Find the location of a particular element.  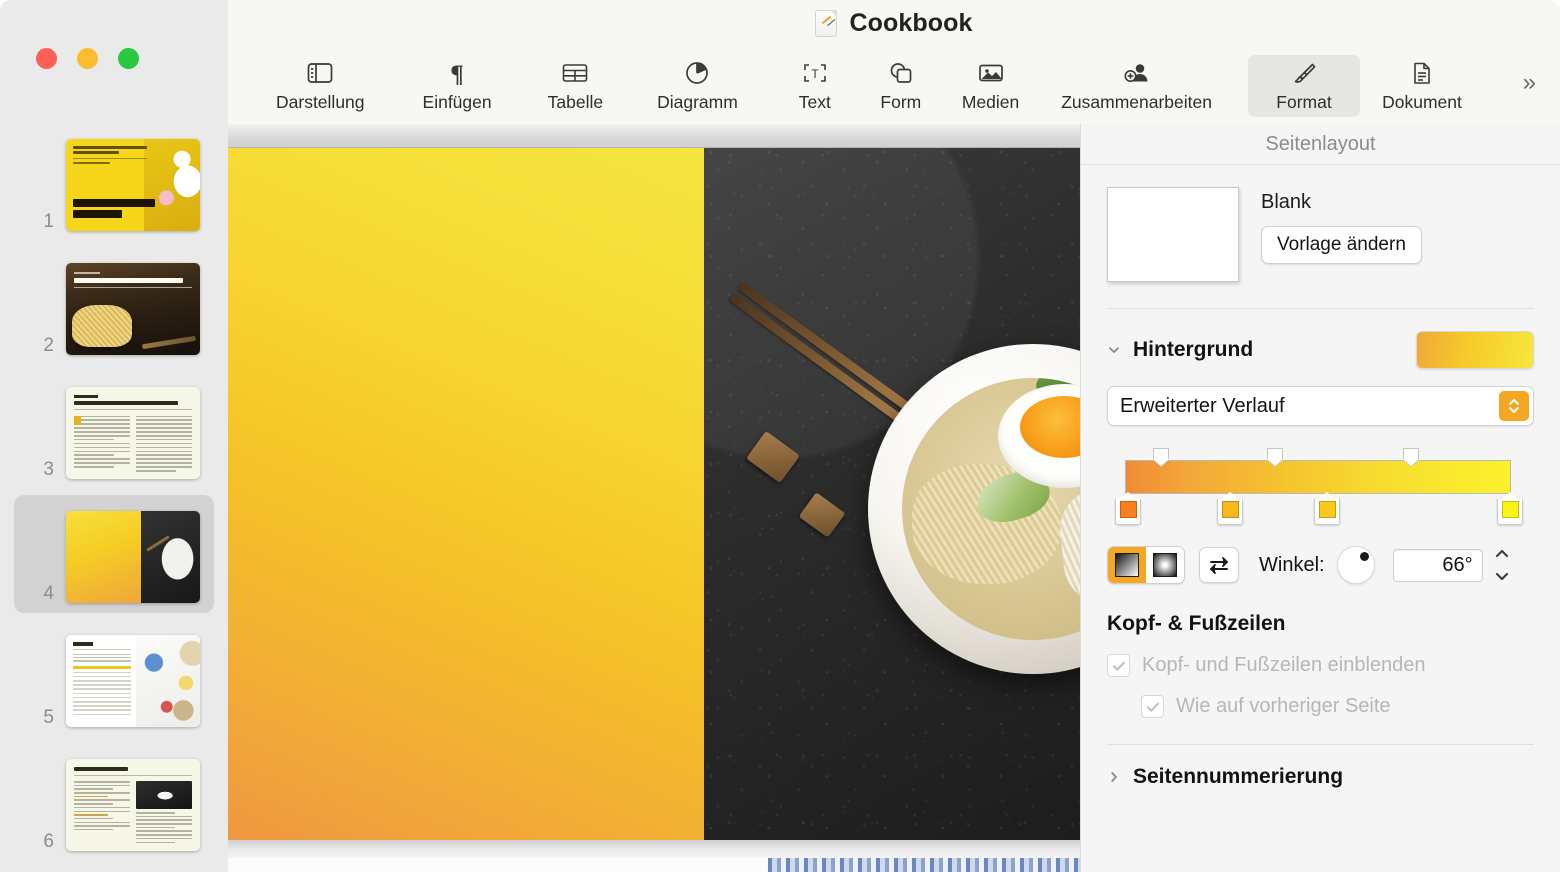

ramen-photo-half is located at coordinates (170, 557).